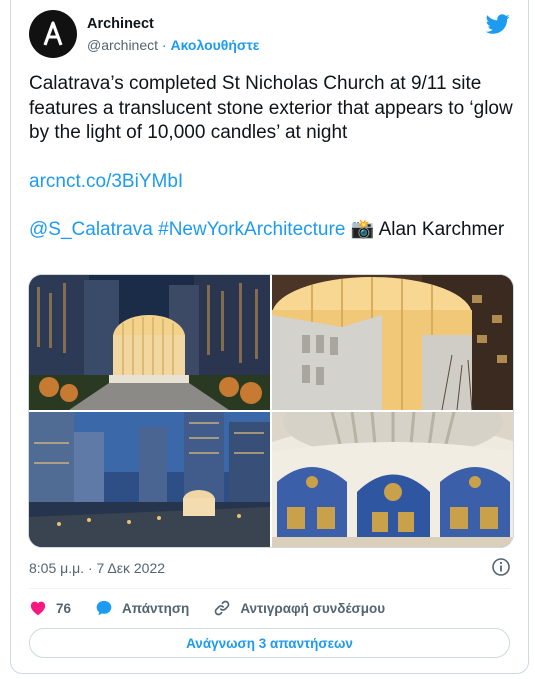  What do you see at coordinates (50, 608) in the screenshot?
I see `like-button: 76` at bounding box center [50, 608].